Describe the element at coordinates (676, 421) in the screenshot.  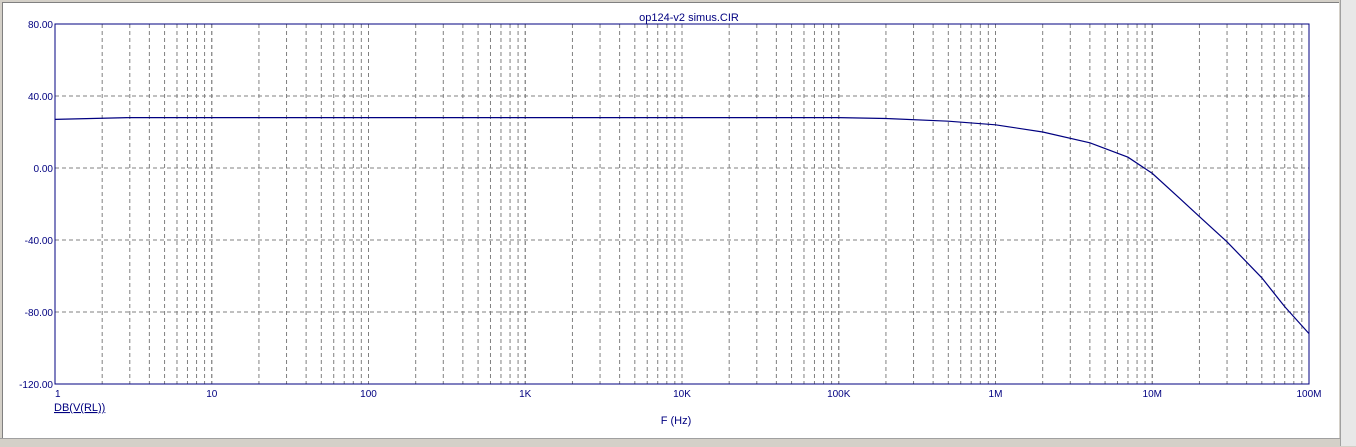
I see `x-axis-label: F (Hz)` at that location.